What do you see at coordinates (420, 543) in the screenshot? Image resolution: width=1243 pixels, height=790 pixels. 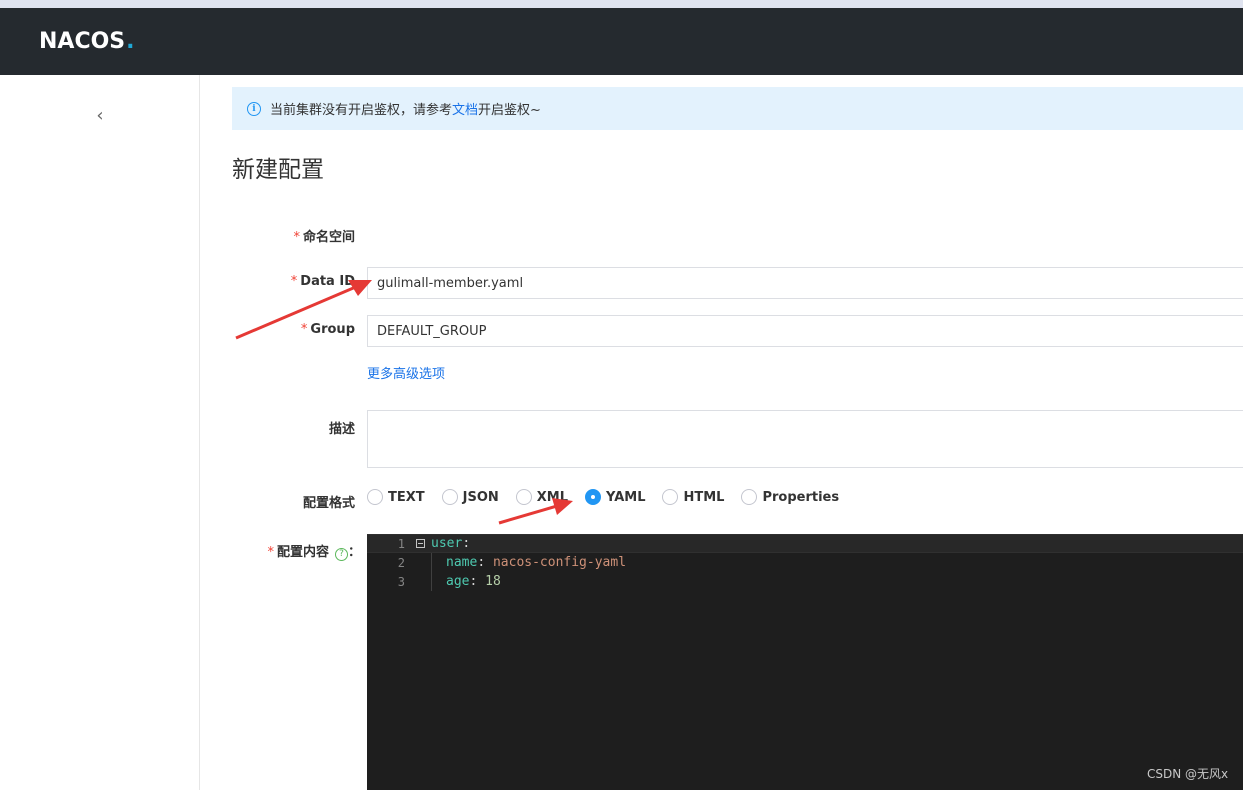 I see `fold-toggle-icon` at bounding box center [420, 543].